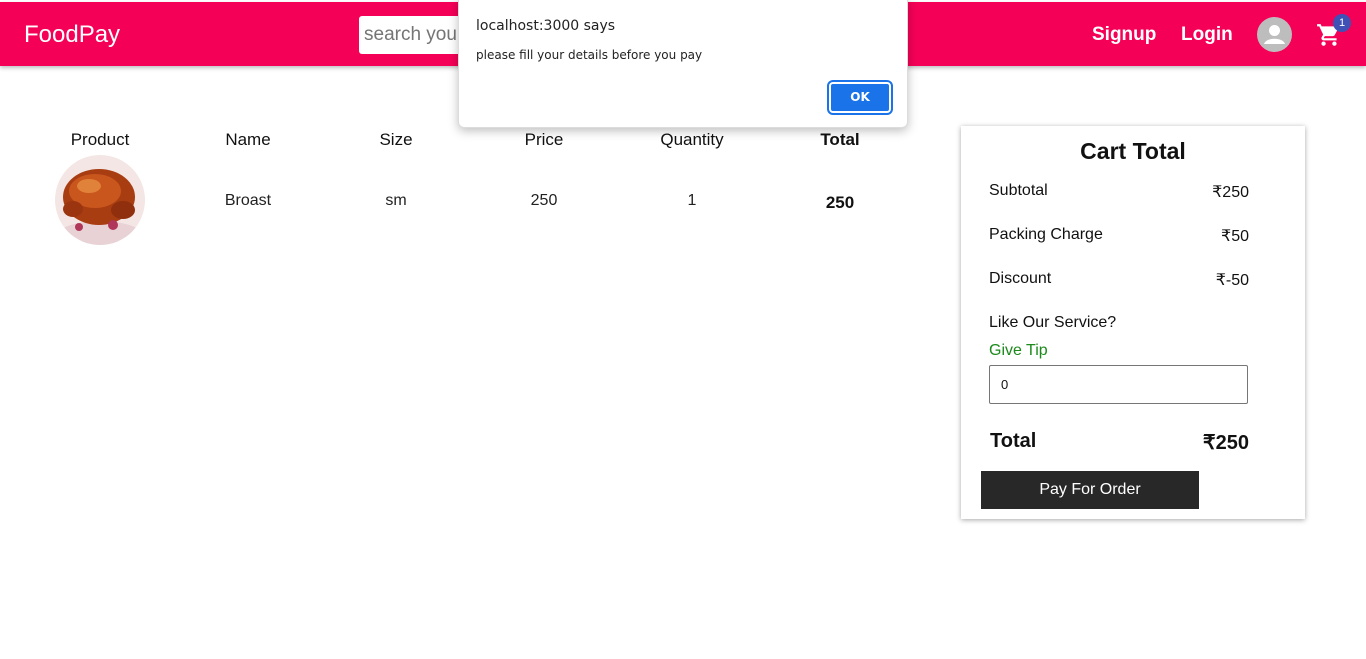 Image resolution: width=1366 pixels, height=659 pixels. I want to click on item-size: sm, so click(396, 200).